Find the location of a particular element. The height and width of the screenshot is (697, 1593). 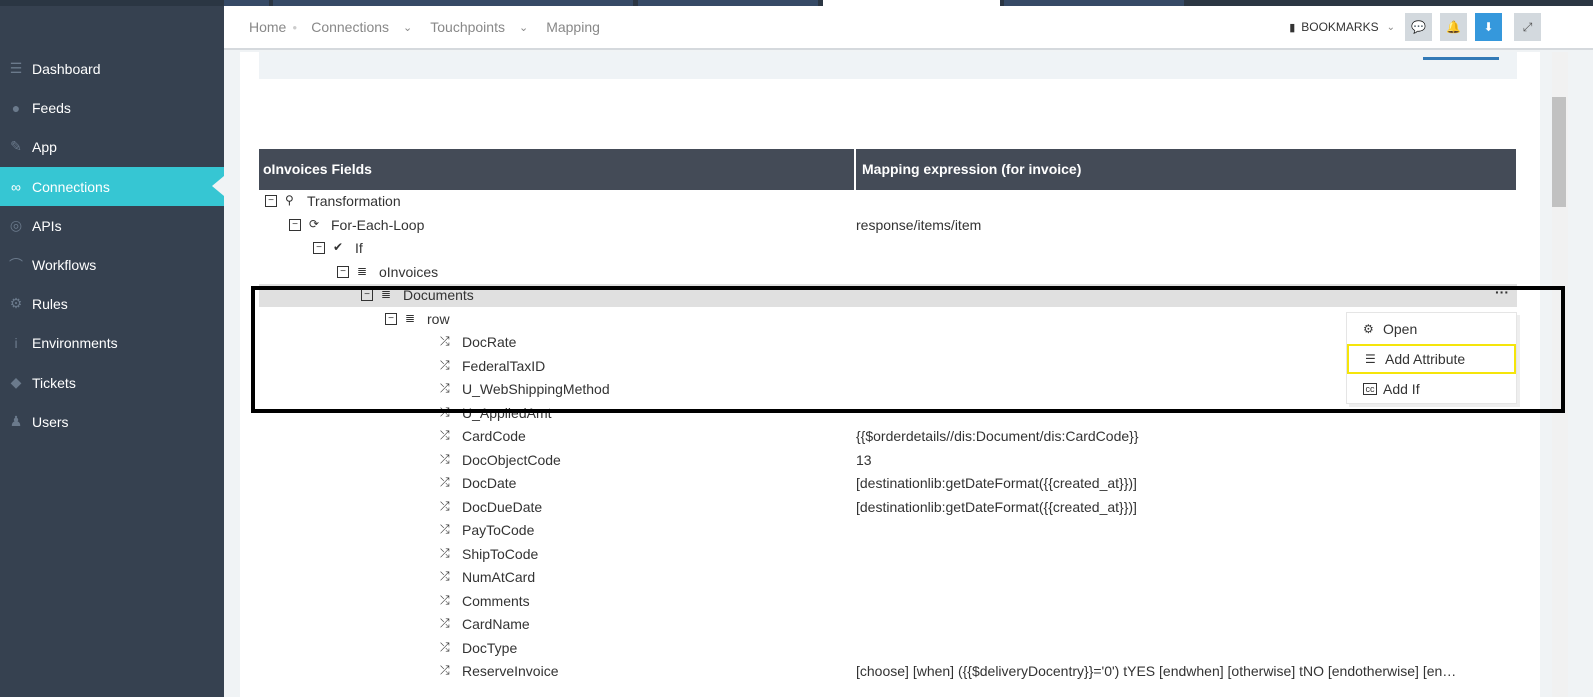

tree-row: − ⟳ For-Each-Loop response/items/item is located at coordinates (888, 225).